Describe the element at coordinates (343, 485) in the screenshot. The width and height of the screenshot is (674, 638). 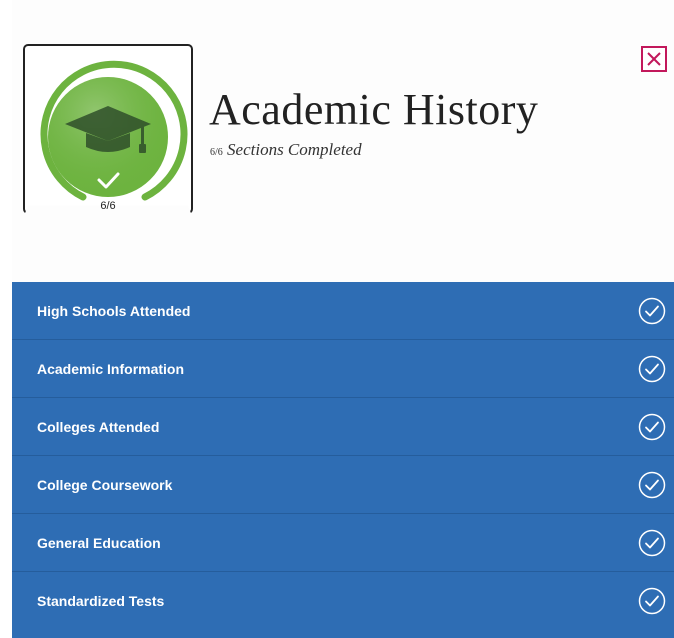
I see `section-row-college-coursework: College Coursework` at that location.